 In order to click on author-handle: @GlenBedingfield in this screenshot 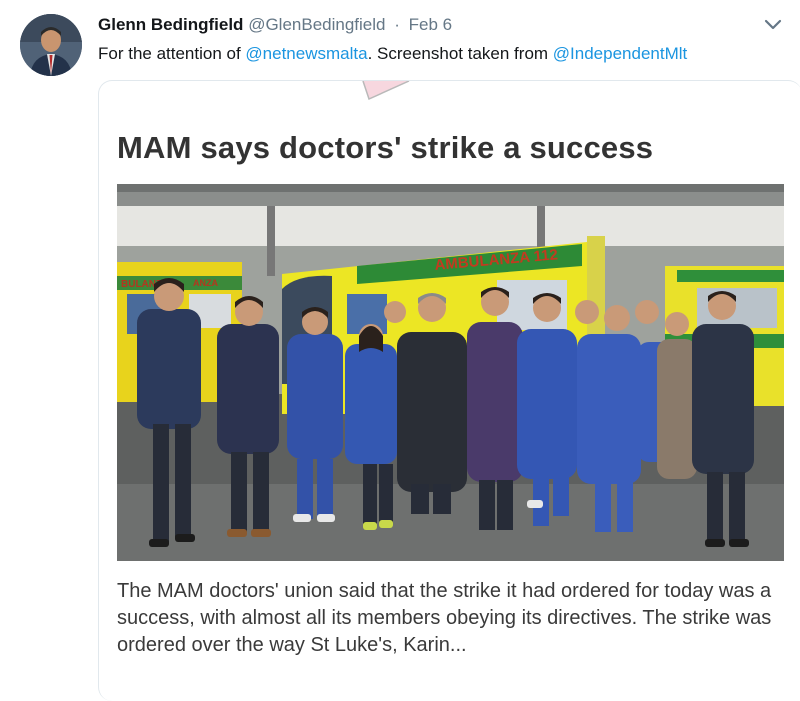, I will do `click(316, 24)`.